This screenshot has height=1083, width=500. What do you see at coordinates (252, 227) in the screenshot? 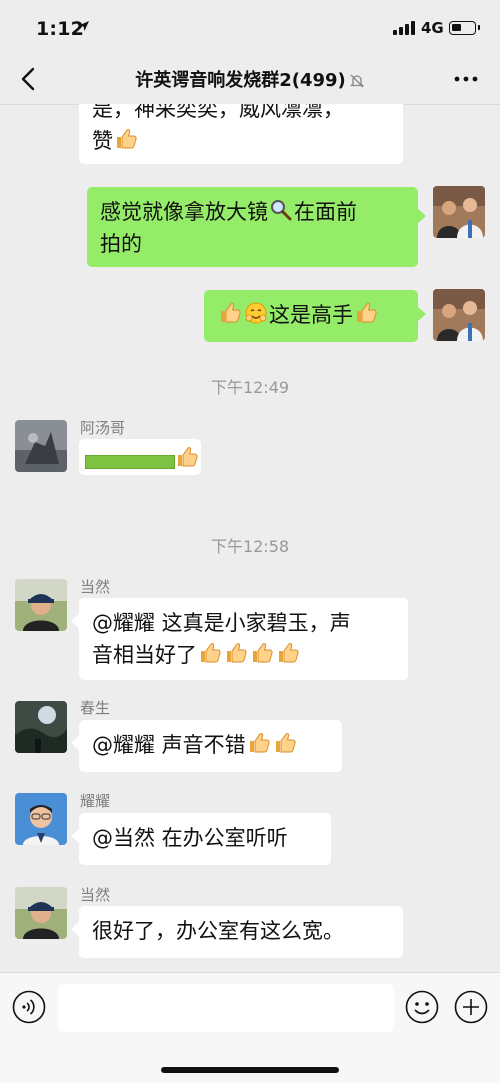
I see `message-bubble: 感觉就像拿放大镜 在面前 拍的` at bounding box center [252, 227].